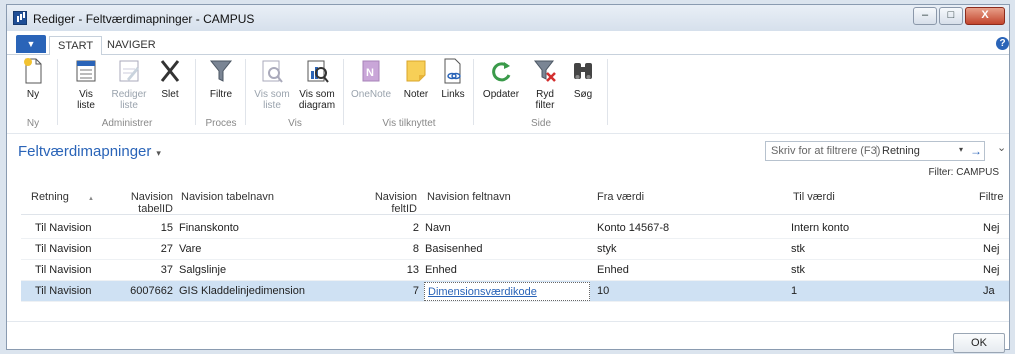 The height and width of the screenshot is (354, 1015). I want to click on group-label-view: Vis, so click(295, 123).